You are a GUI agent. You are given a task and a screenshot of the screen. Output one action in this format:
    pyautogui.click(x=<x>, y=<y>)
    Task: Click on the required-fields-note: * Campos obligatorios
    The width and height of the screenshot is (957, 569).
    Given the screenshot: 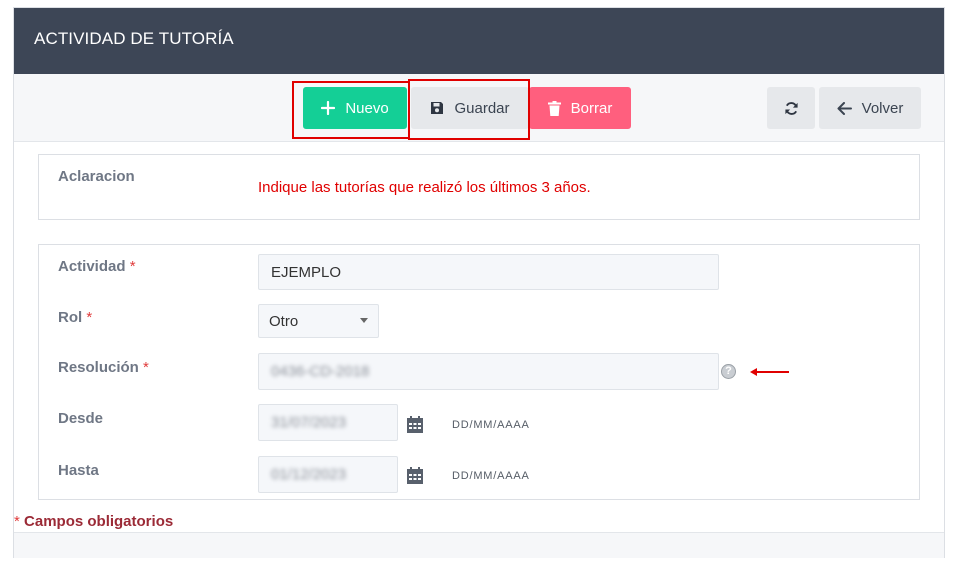 What is the action you would take?
    pyautogui.click(x=93, y=521)
    